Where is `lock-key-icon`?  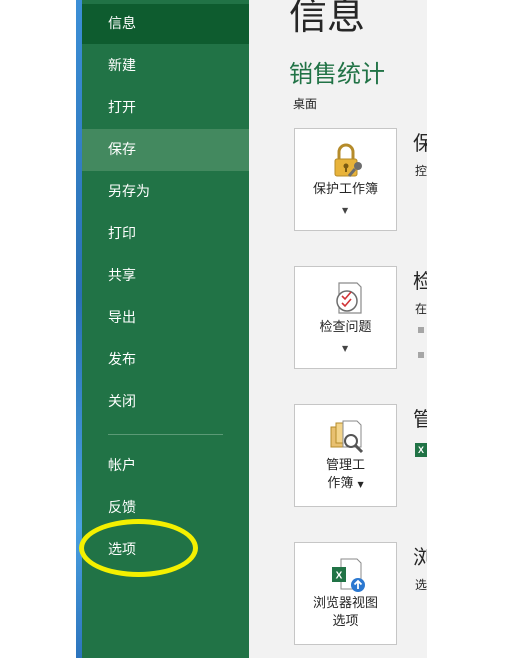
lock-key-icon is located at coordinates (348, 160).